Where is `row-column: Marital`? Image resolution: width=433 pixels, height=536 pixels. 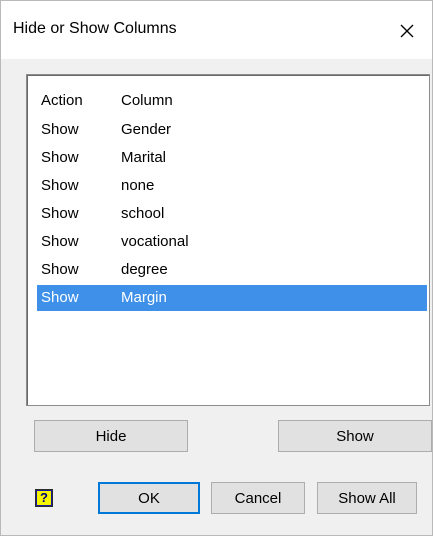
row-column: Marital is located at coordinates (144, 157).